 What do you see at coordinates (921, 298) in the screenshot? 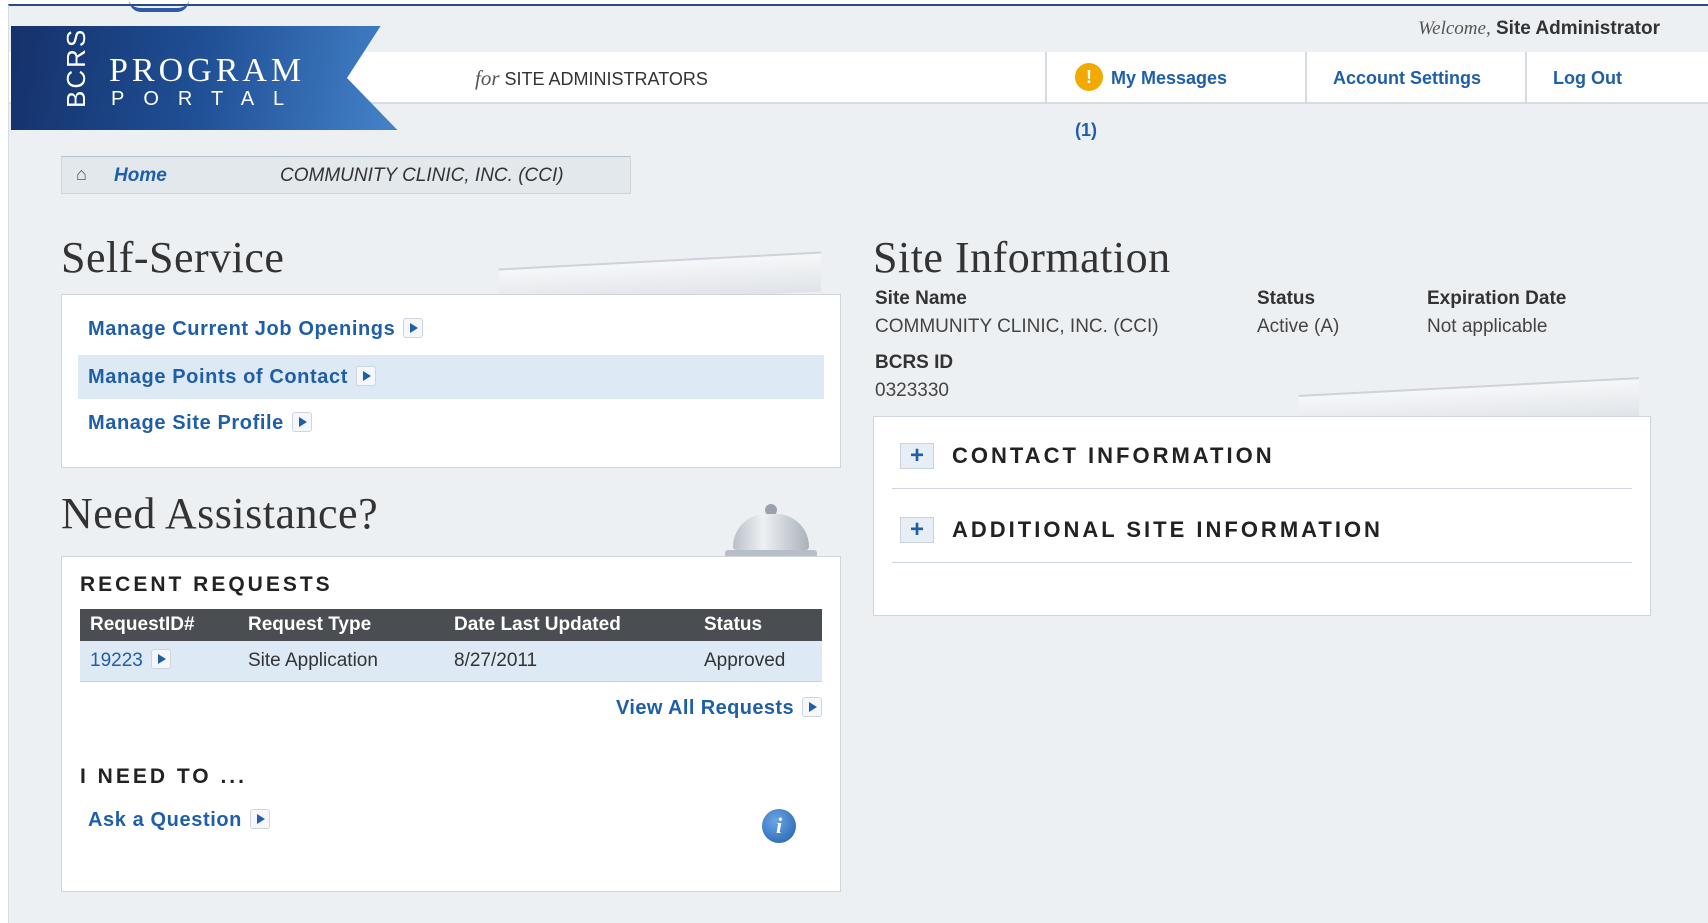
I see `site-name-label: Site Name` at bounding box center [921, 298].